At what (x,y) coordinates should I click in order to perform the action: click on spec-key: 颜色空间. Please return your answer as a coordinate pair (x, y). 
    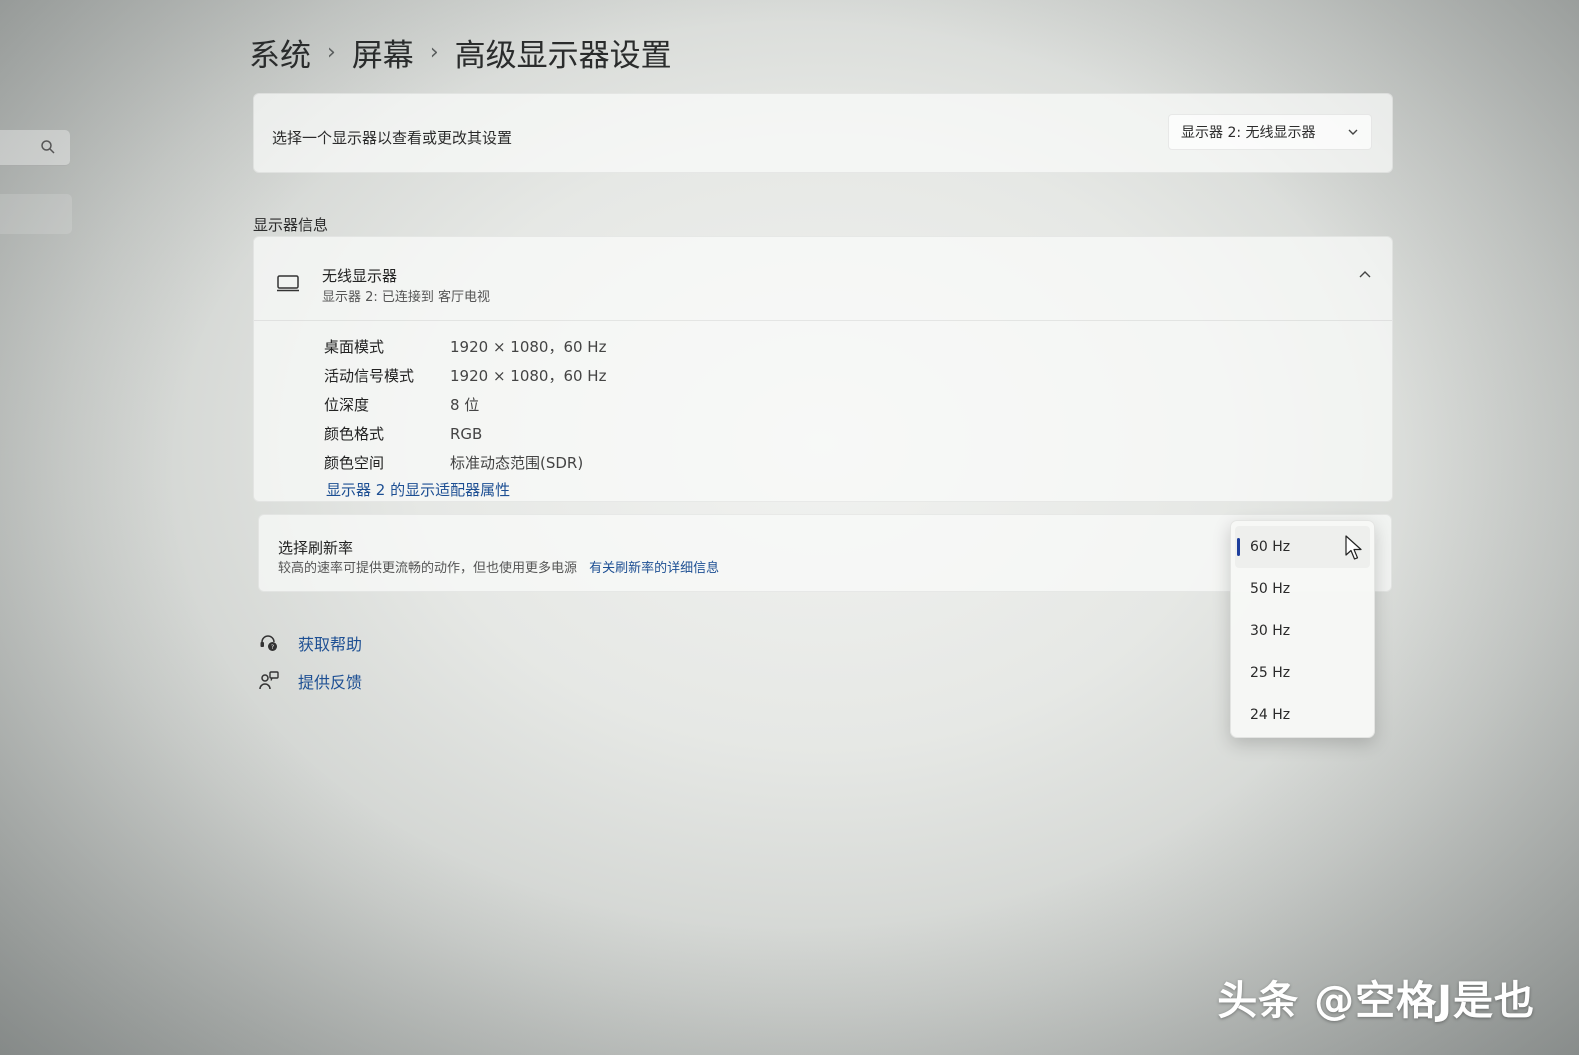
    Looking at the image, I should click on (354, 463).